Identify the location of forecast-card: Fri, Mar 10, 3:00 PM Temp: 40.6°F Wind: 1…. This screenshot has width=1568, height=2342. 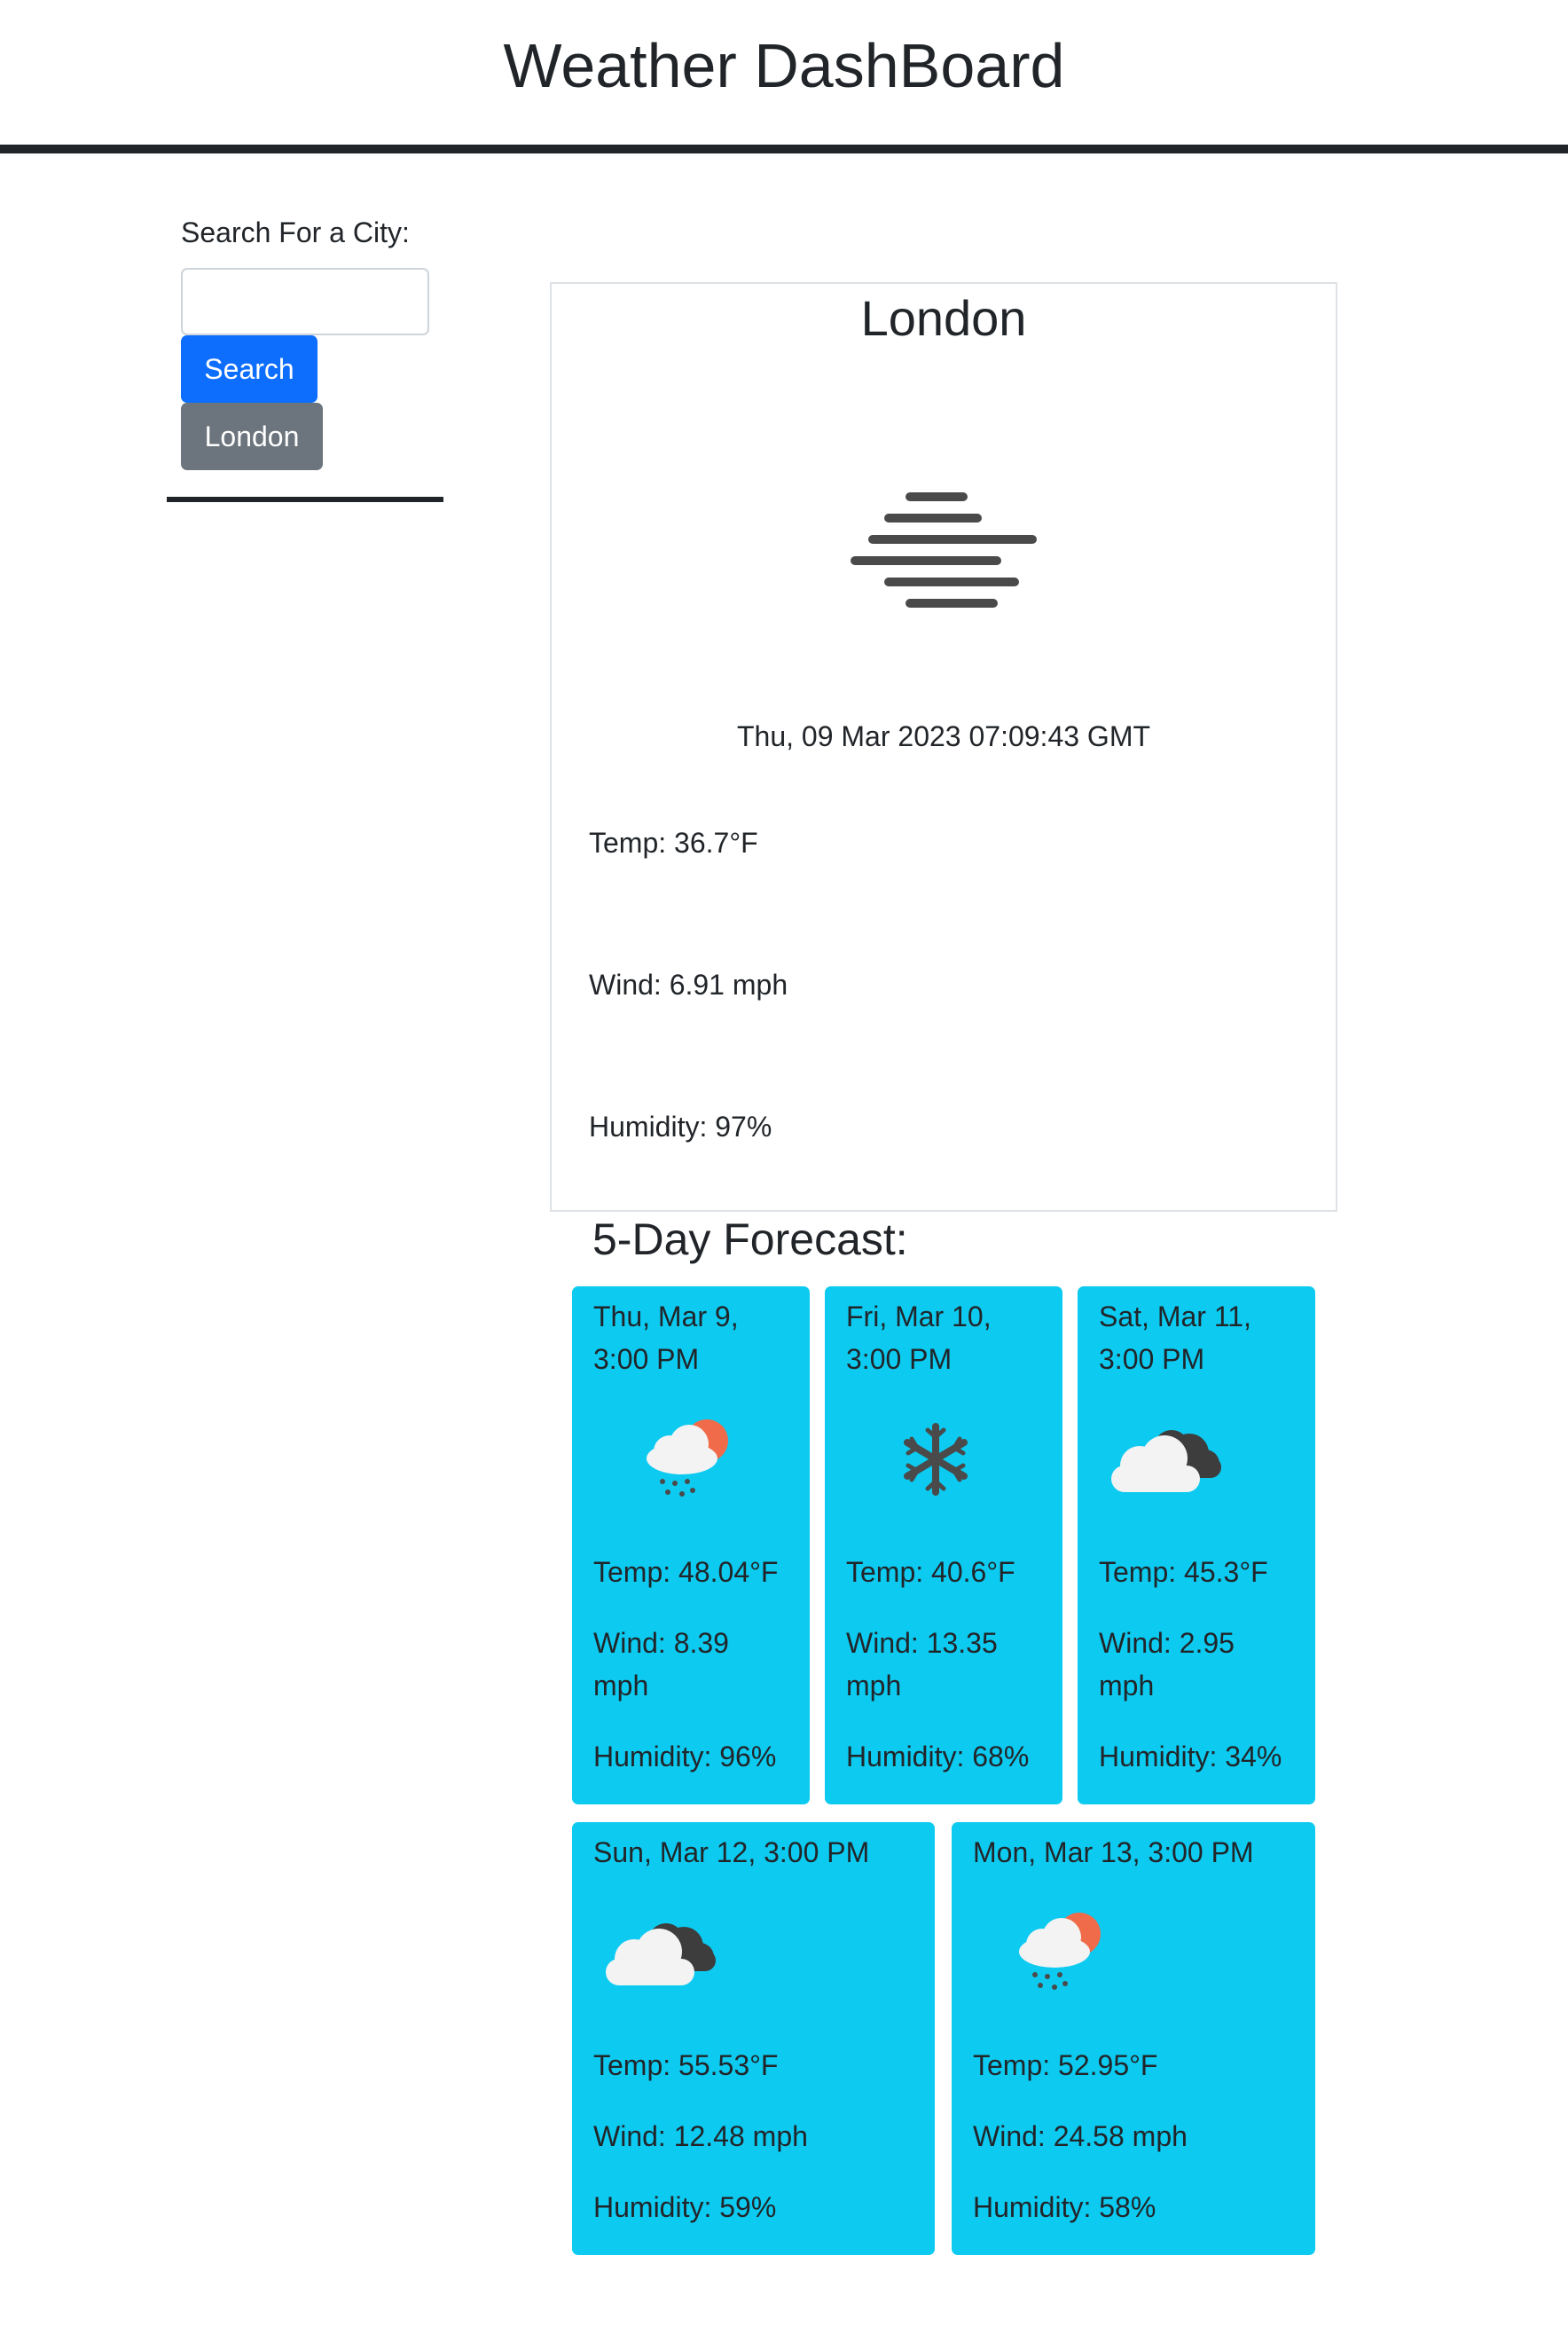
(944, 1545).